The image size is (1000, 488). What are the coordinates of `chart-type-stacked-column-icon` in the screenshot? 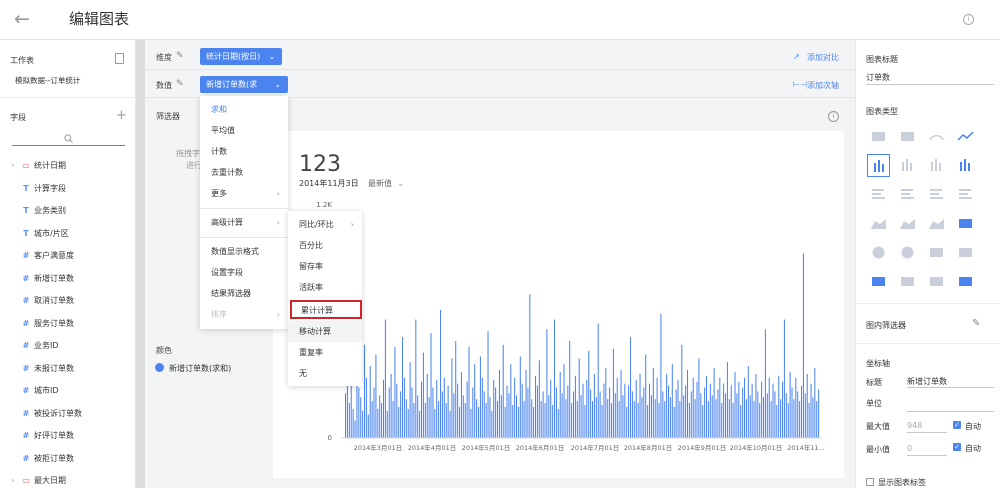 It's located at (907, 165).